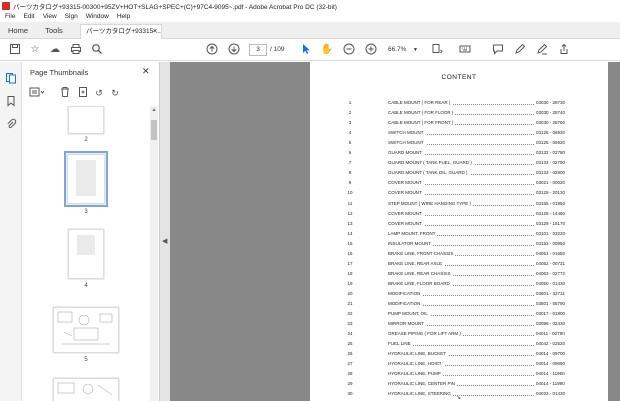  Describe the element at coordinates (327, 50) in the screenshot. I see `hand-tool-icon: ✋` at that location.